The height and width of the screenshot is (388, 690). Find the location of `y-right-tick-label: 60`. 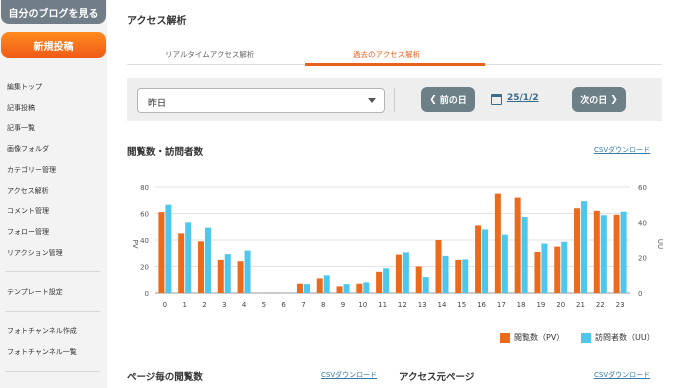

y-right-tick-label: 60 is located at coordinates (642, 188).